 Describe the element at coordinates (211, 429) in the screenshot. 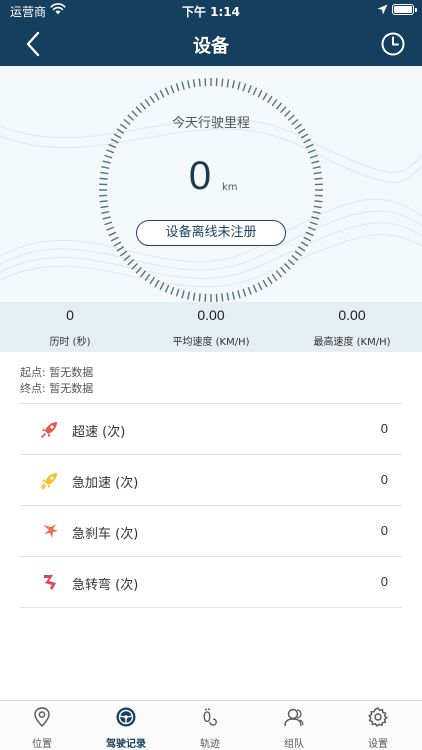

I see `event-row-speeding: 超速 (次) 0` at that location.